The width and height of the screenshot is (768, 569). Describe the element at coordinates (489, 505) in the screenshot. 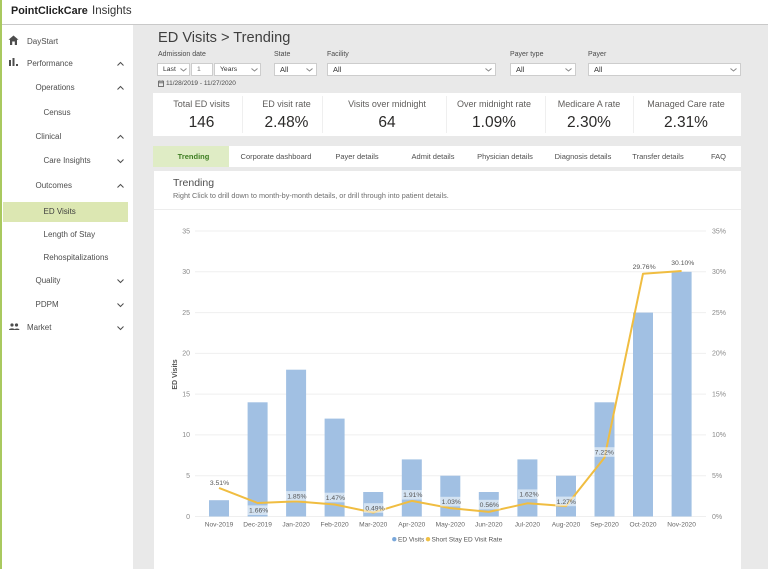

I see `svg-text: 0.56%` at that location.